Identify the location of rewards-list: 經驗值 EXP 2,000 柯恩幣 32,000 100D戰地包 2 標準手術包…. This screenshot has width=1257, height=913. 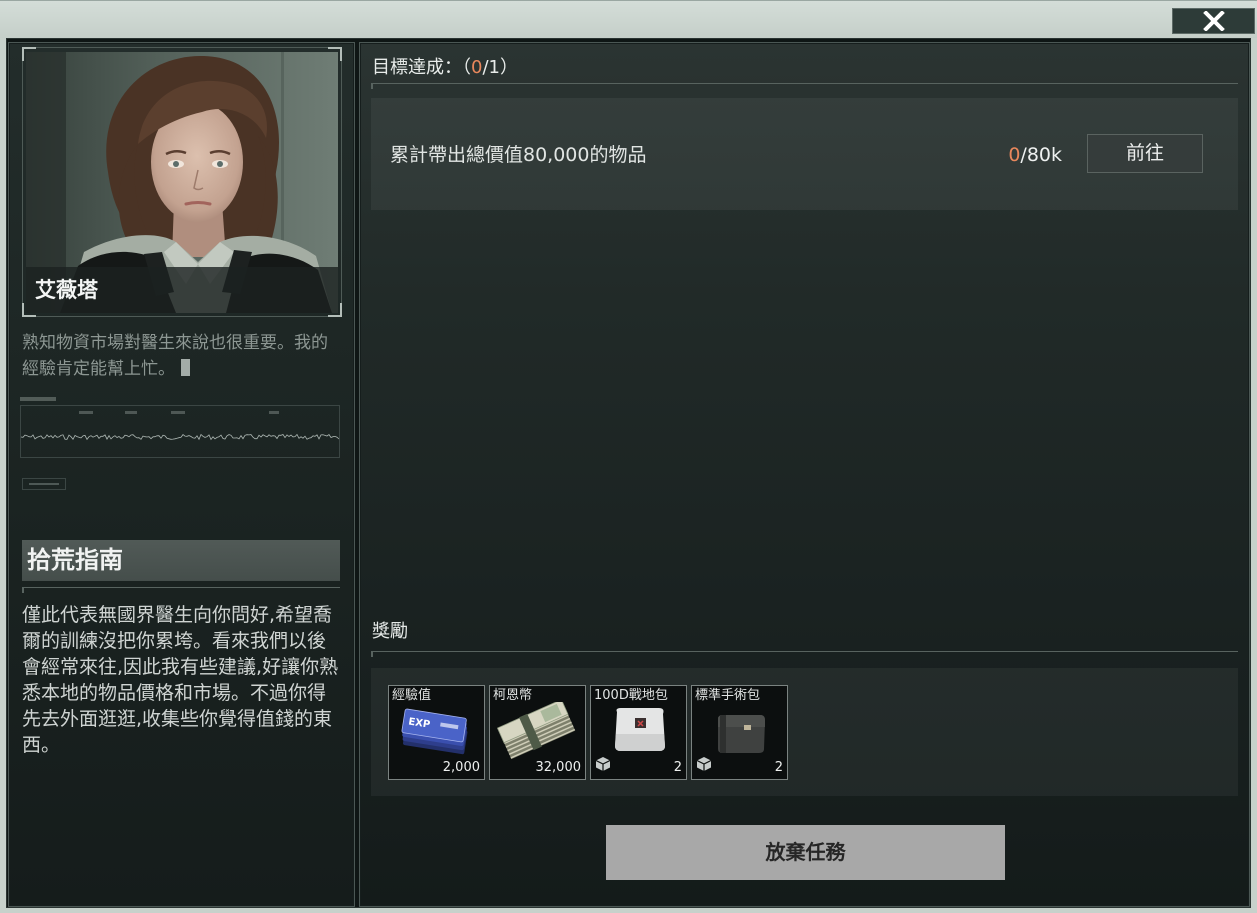
(804, 732).